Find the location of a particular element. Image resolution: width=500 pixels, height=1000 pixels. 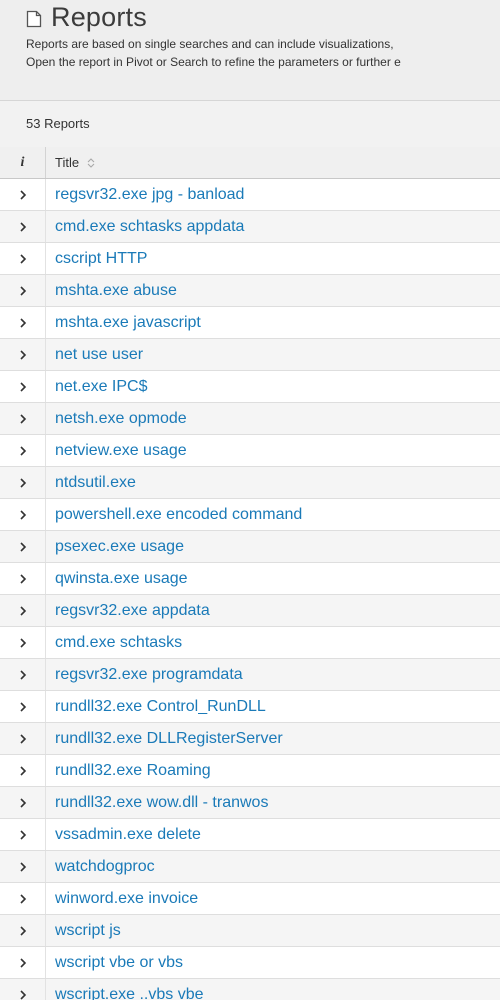

report-title-link: ntdsutil.exe is located at coordinates (95, 482).